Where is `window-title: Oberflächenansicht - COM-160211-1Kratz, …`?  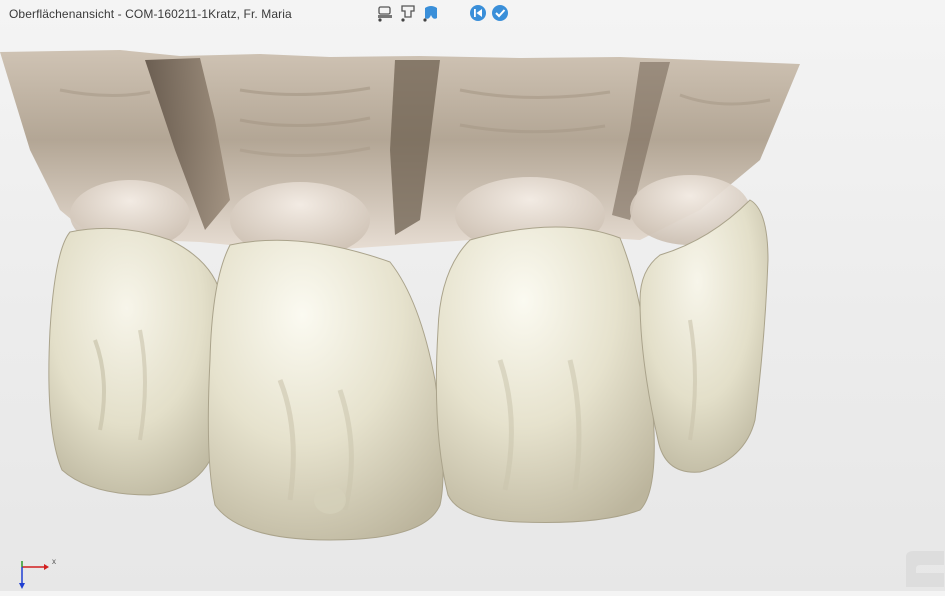
window-title: Oberflächenansicht - COM-160211-1Kratz, … is located at coordinates (150, 14).